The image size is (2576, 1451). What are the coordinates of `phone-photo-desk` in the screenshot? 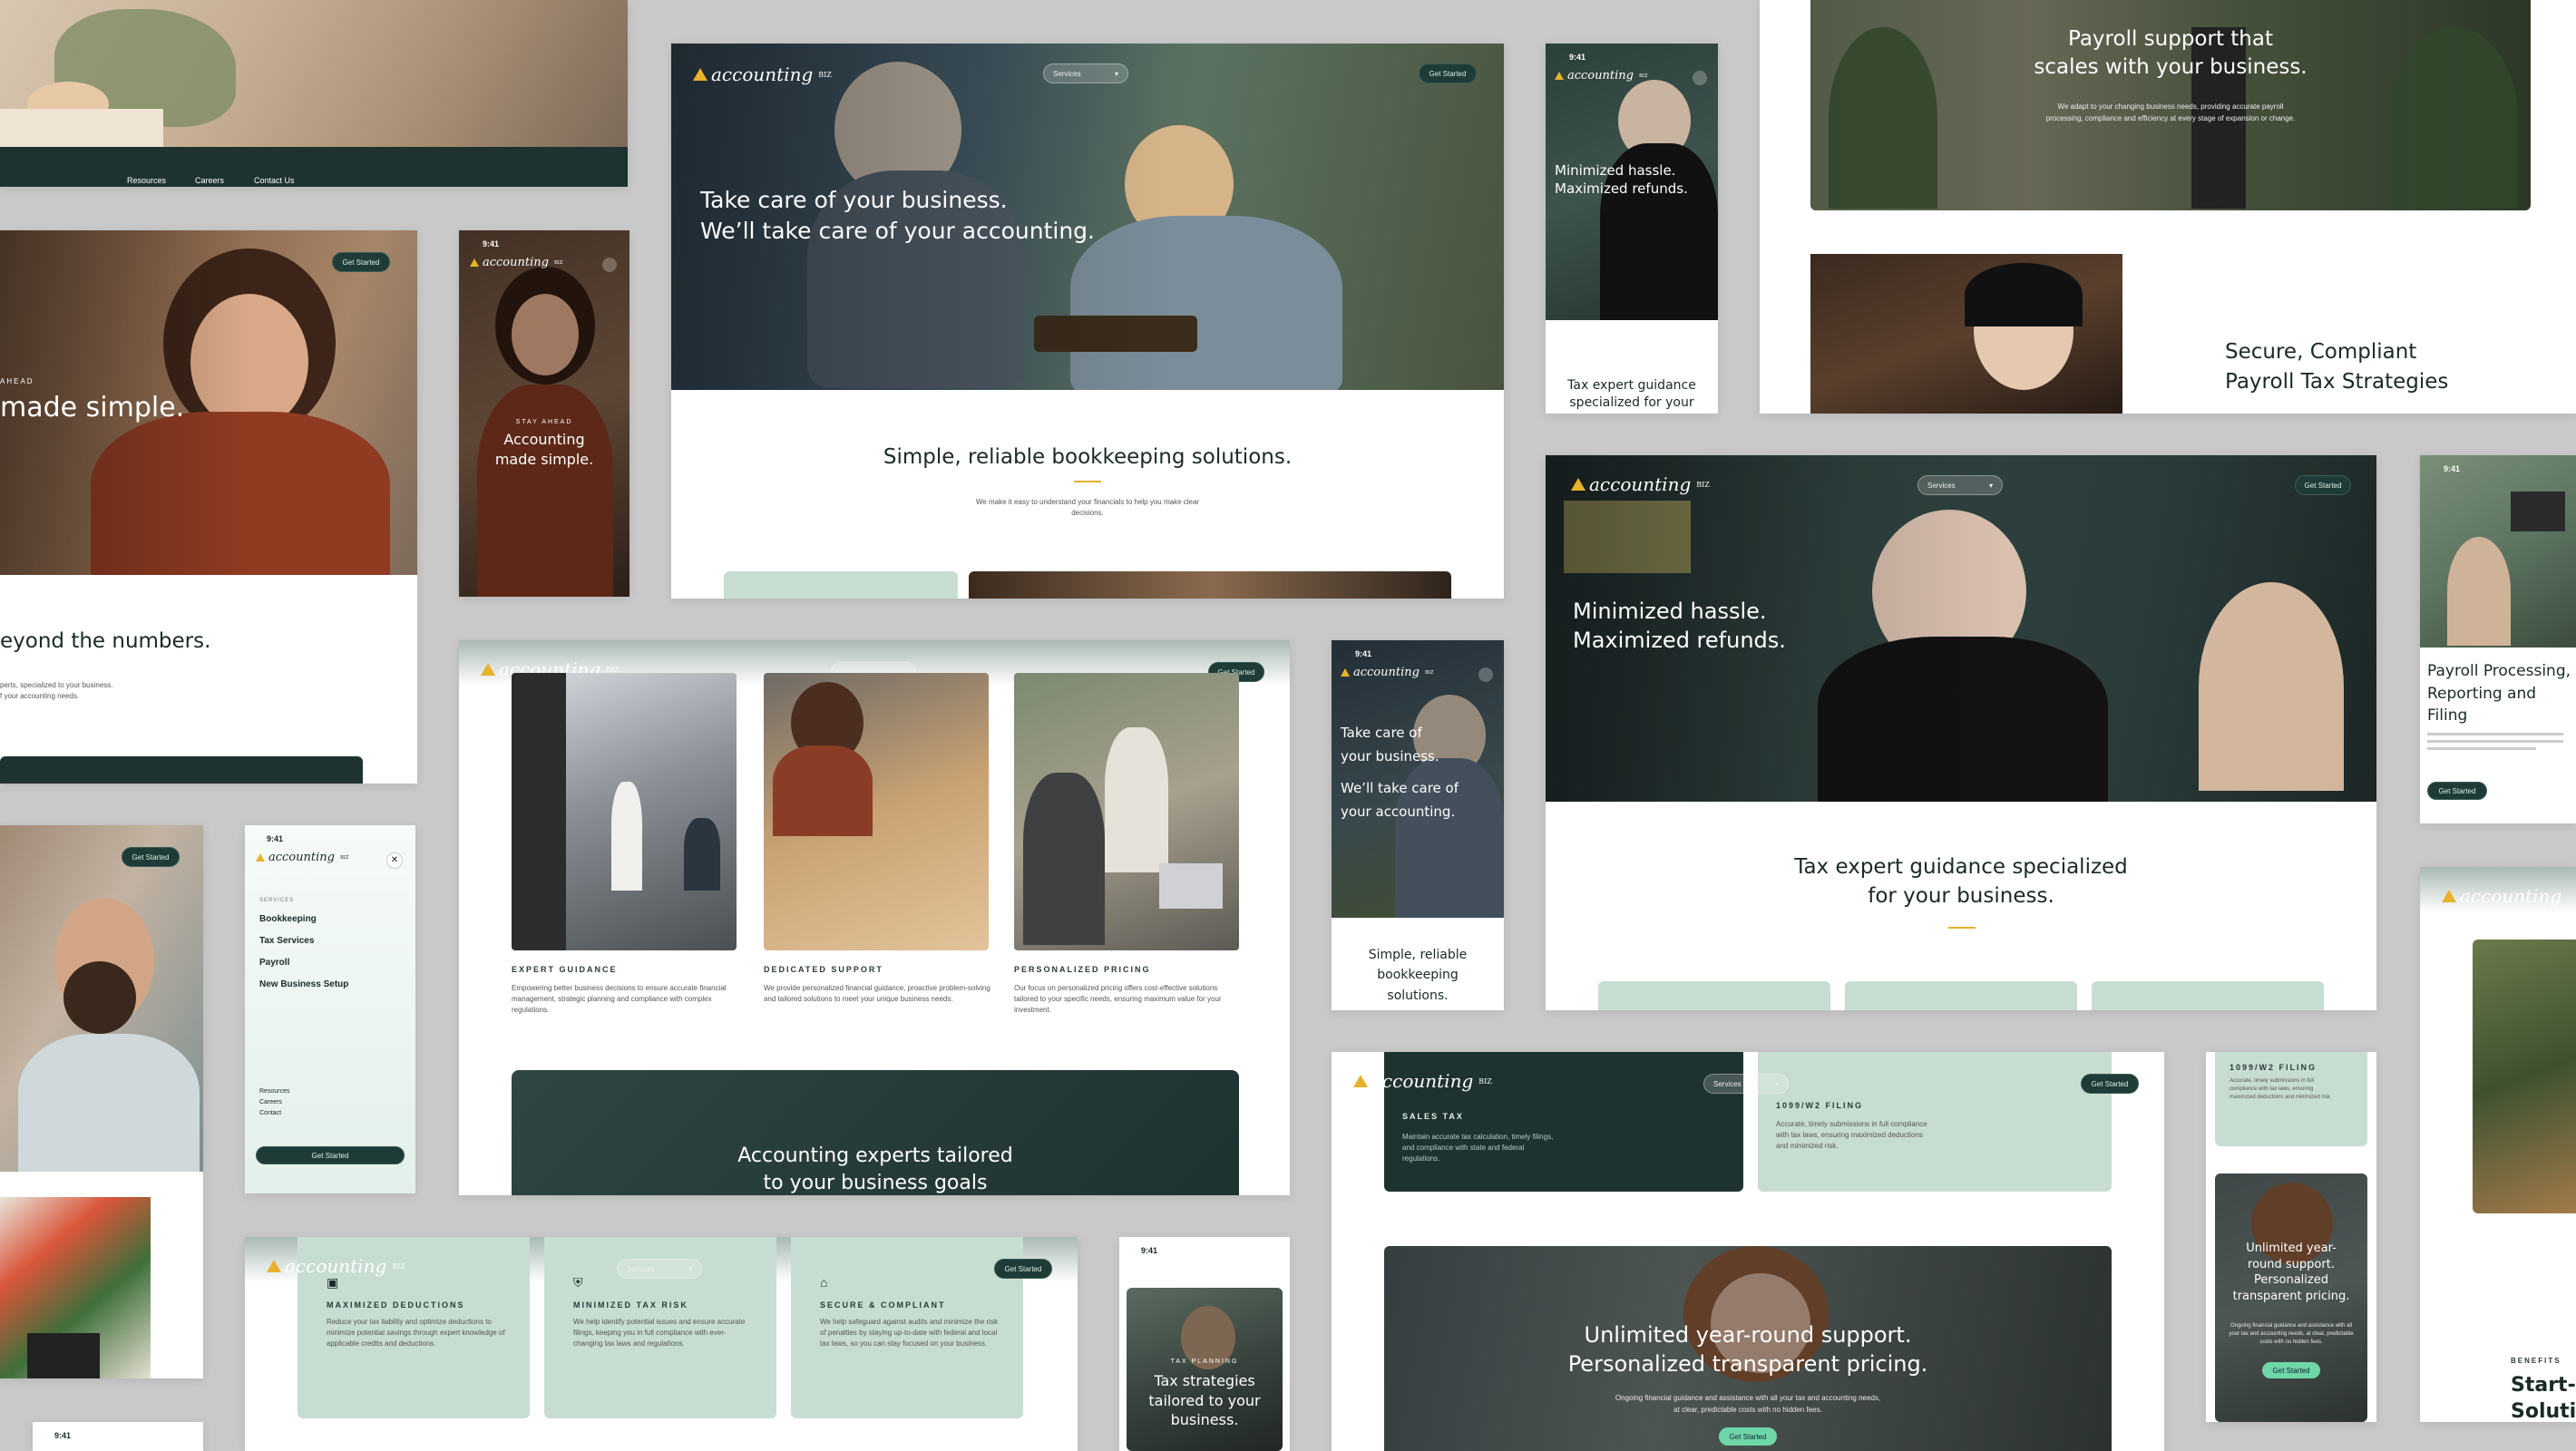 It's located at (2498, 551).